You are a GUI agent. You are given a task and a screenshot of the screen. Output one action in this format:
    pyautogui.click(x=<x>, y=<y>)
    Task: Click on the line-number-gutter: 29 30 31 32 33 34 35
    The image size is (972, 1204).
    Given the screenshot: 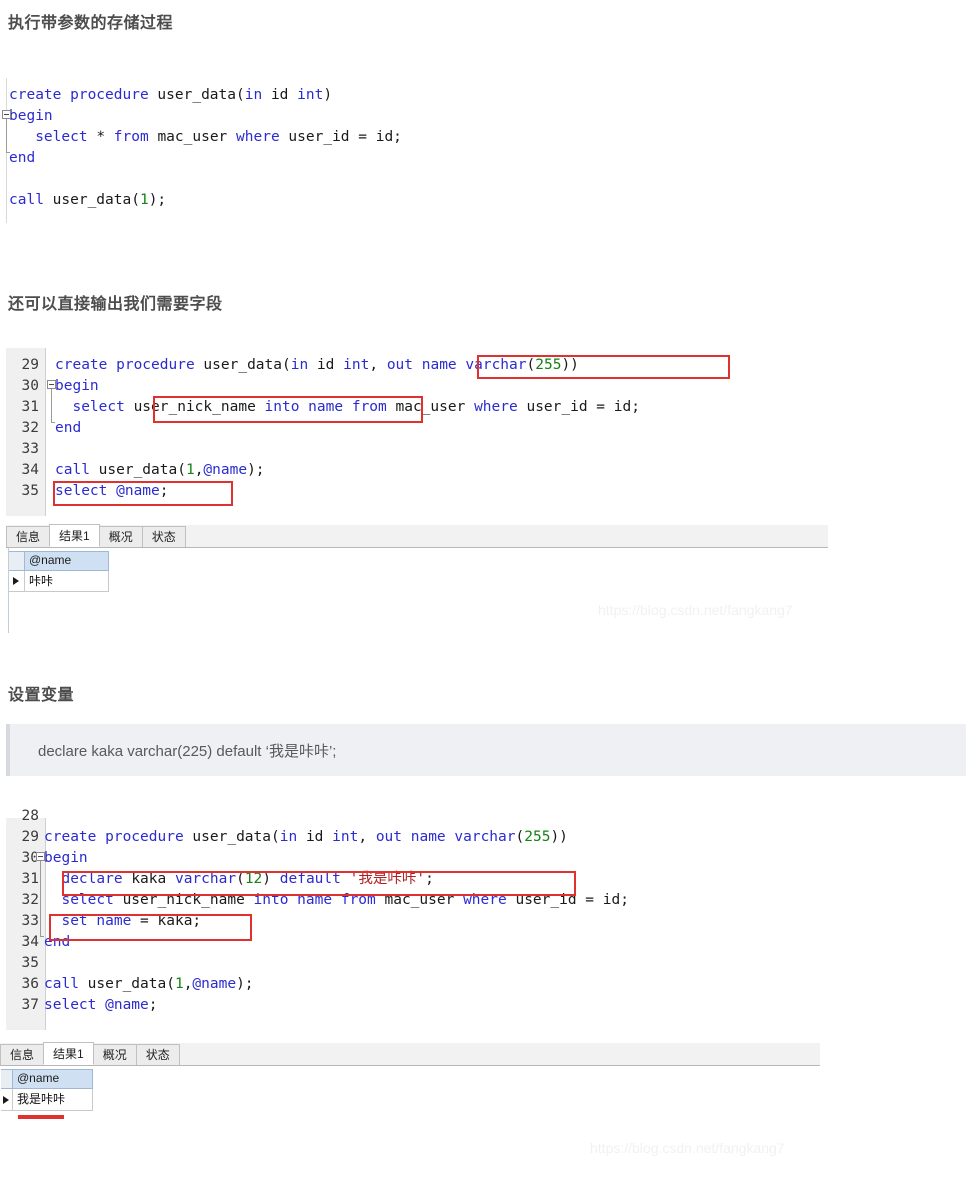 What is the action you would take?
    pyautogui.click(x=26, y=432)
    